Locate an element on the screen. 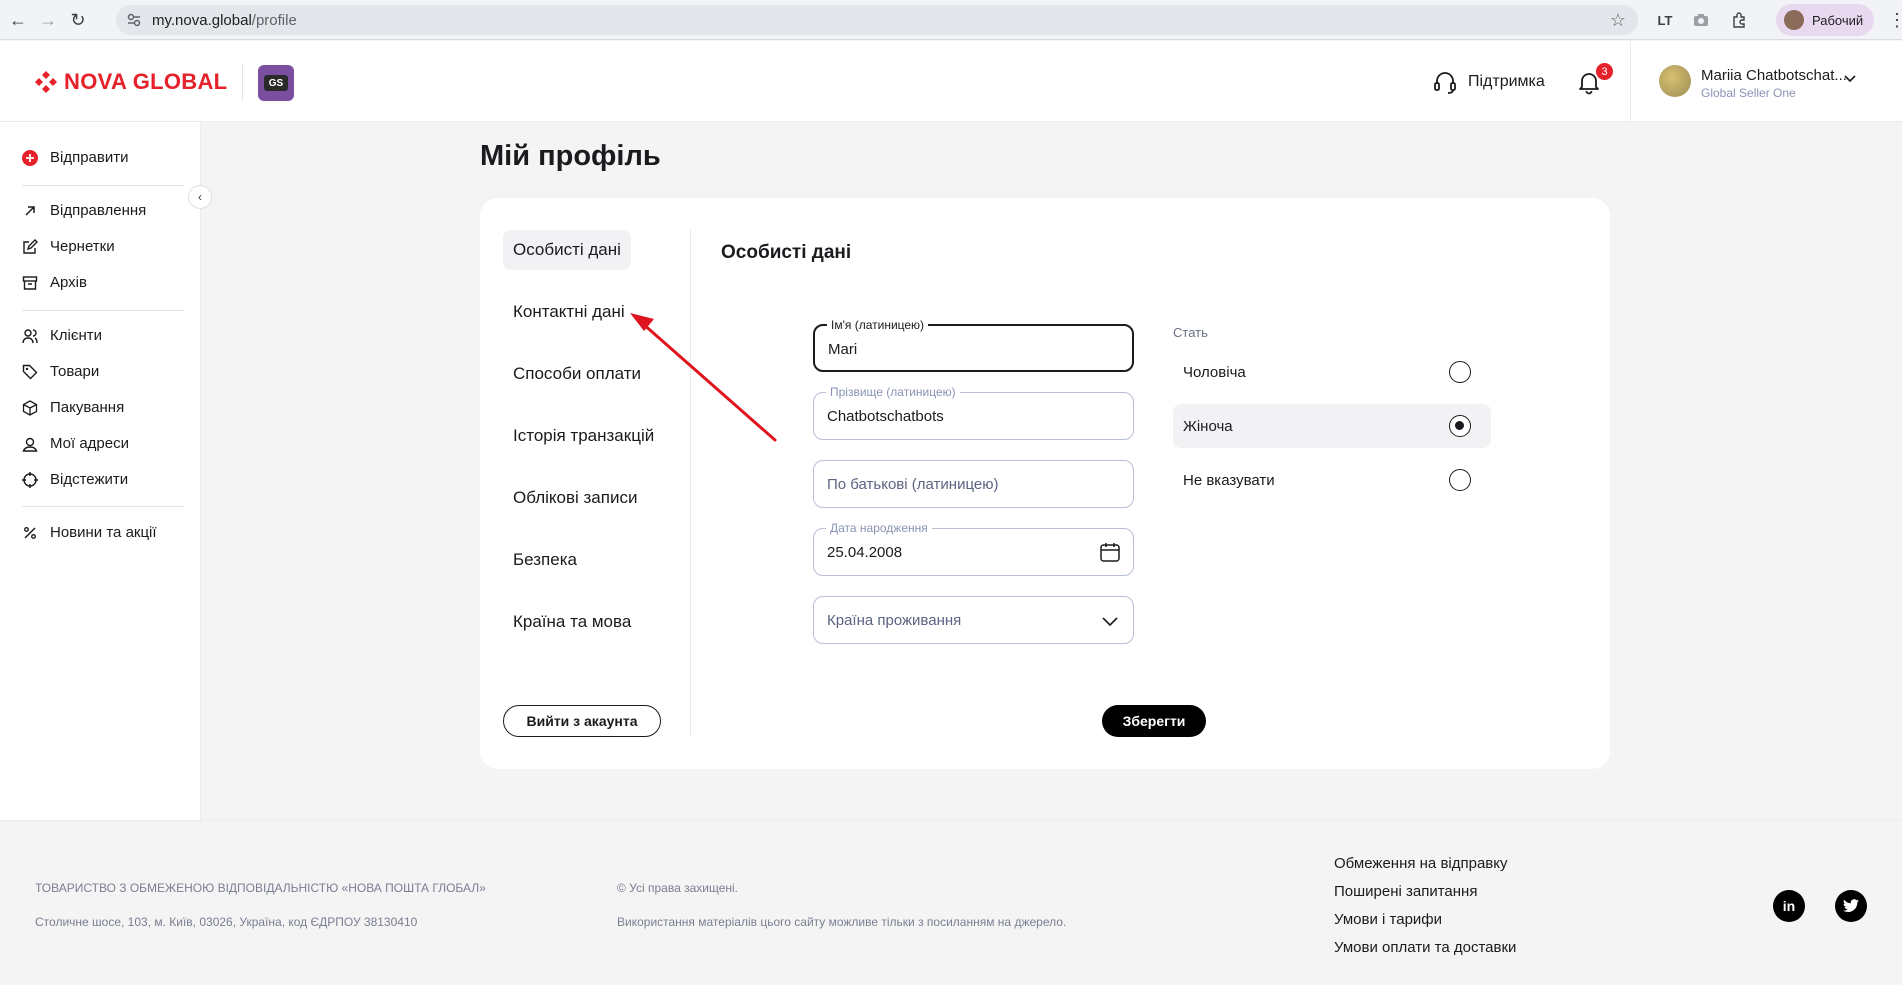 This screenshot has width=1902, height=985. browser-menu-icon: ⋮ is located at coordinates (1895, 20).